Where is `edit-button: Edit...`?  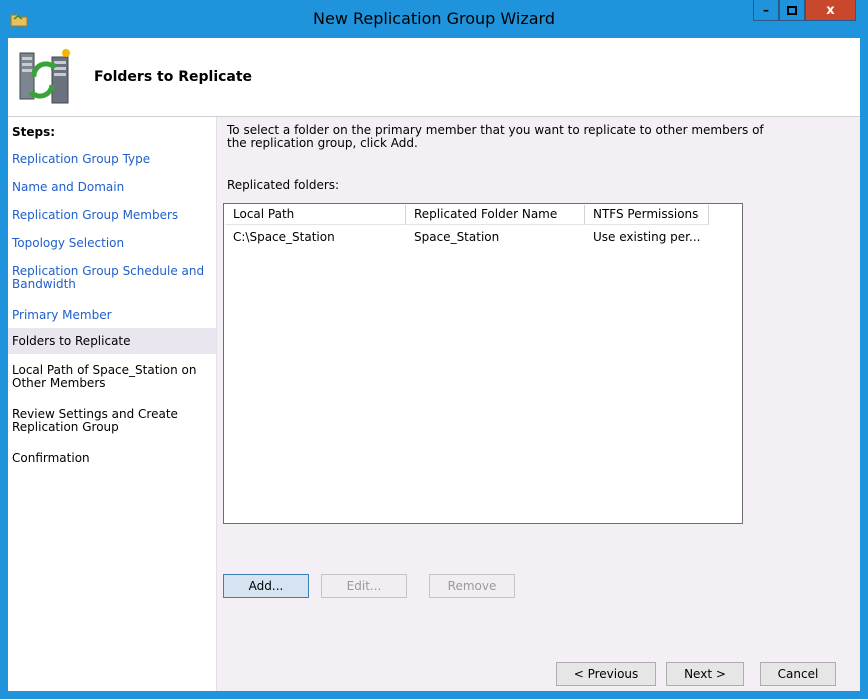
edit-button: Edit... is located at coordinates (364, 586).